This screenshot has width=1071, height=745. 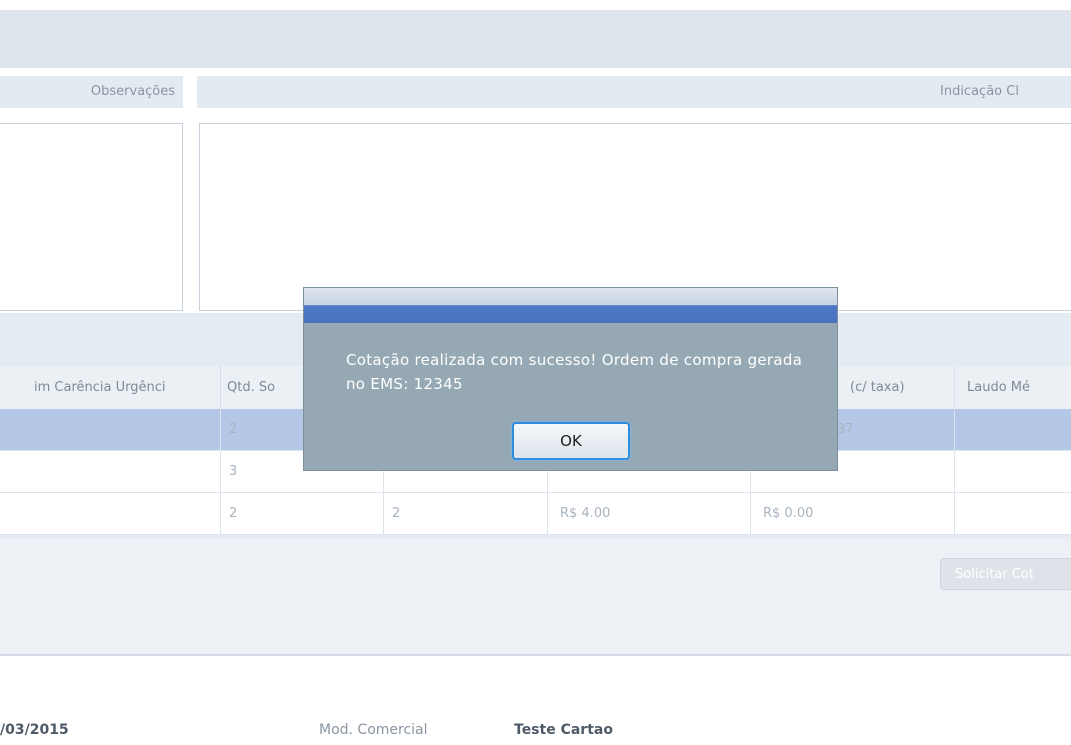 I want to click on footer-date: /03/2015, so click(x=34, y=730).